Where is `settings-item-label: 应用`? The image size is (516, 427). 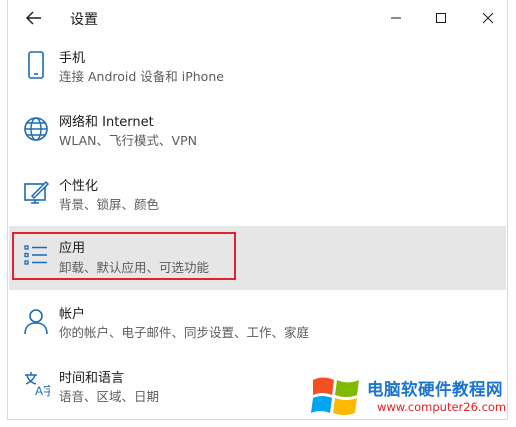
settings-item-label: 应用 is located at coordinates (72, 248).